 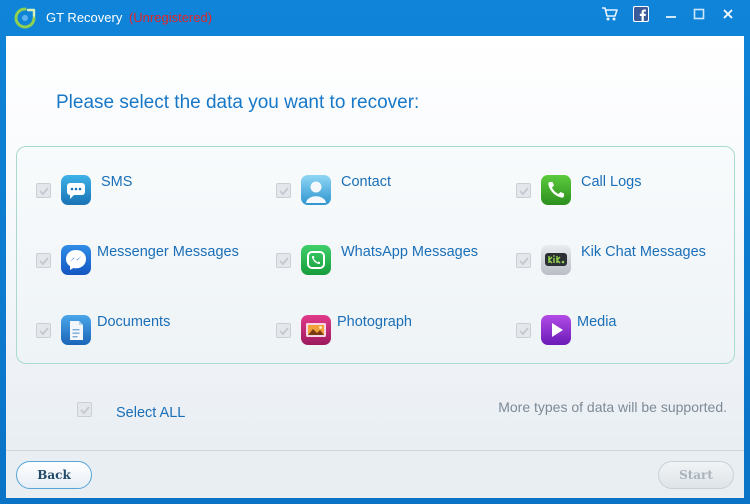 I want to click on app-name: GT Recovery, so click(x=84, y=17).